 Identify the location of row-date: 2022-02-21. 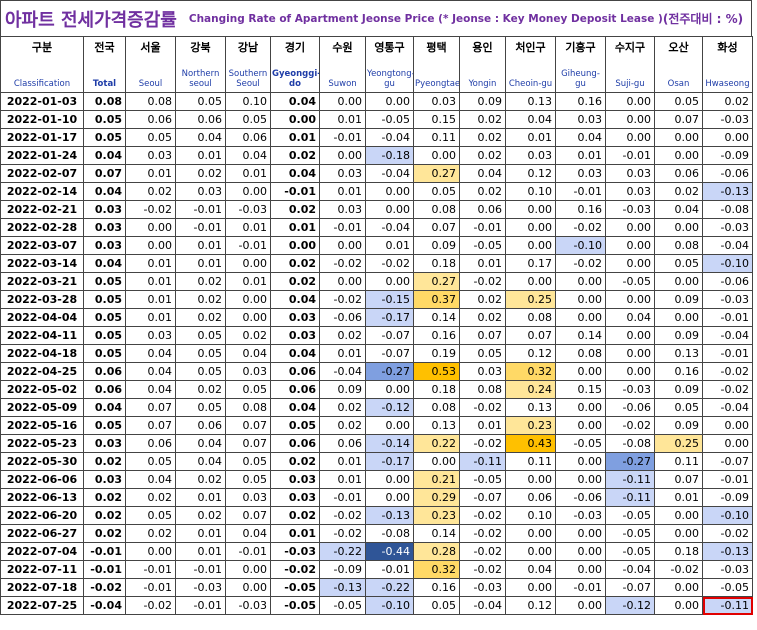
(42, 209).